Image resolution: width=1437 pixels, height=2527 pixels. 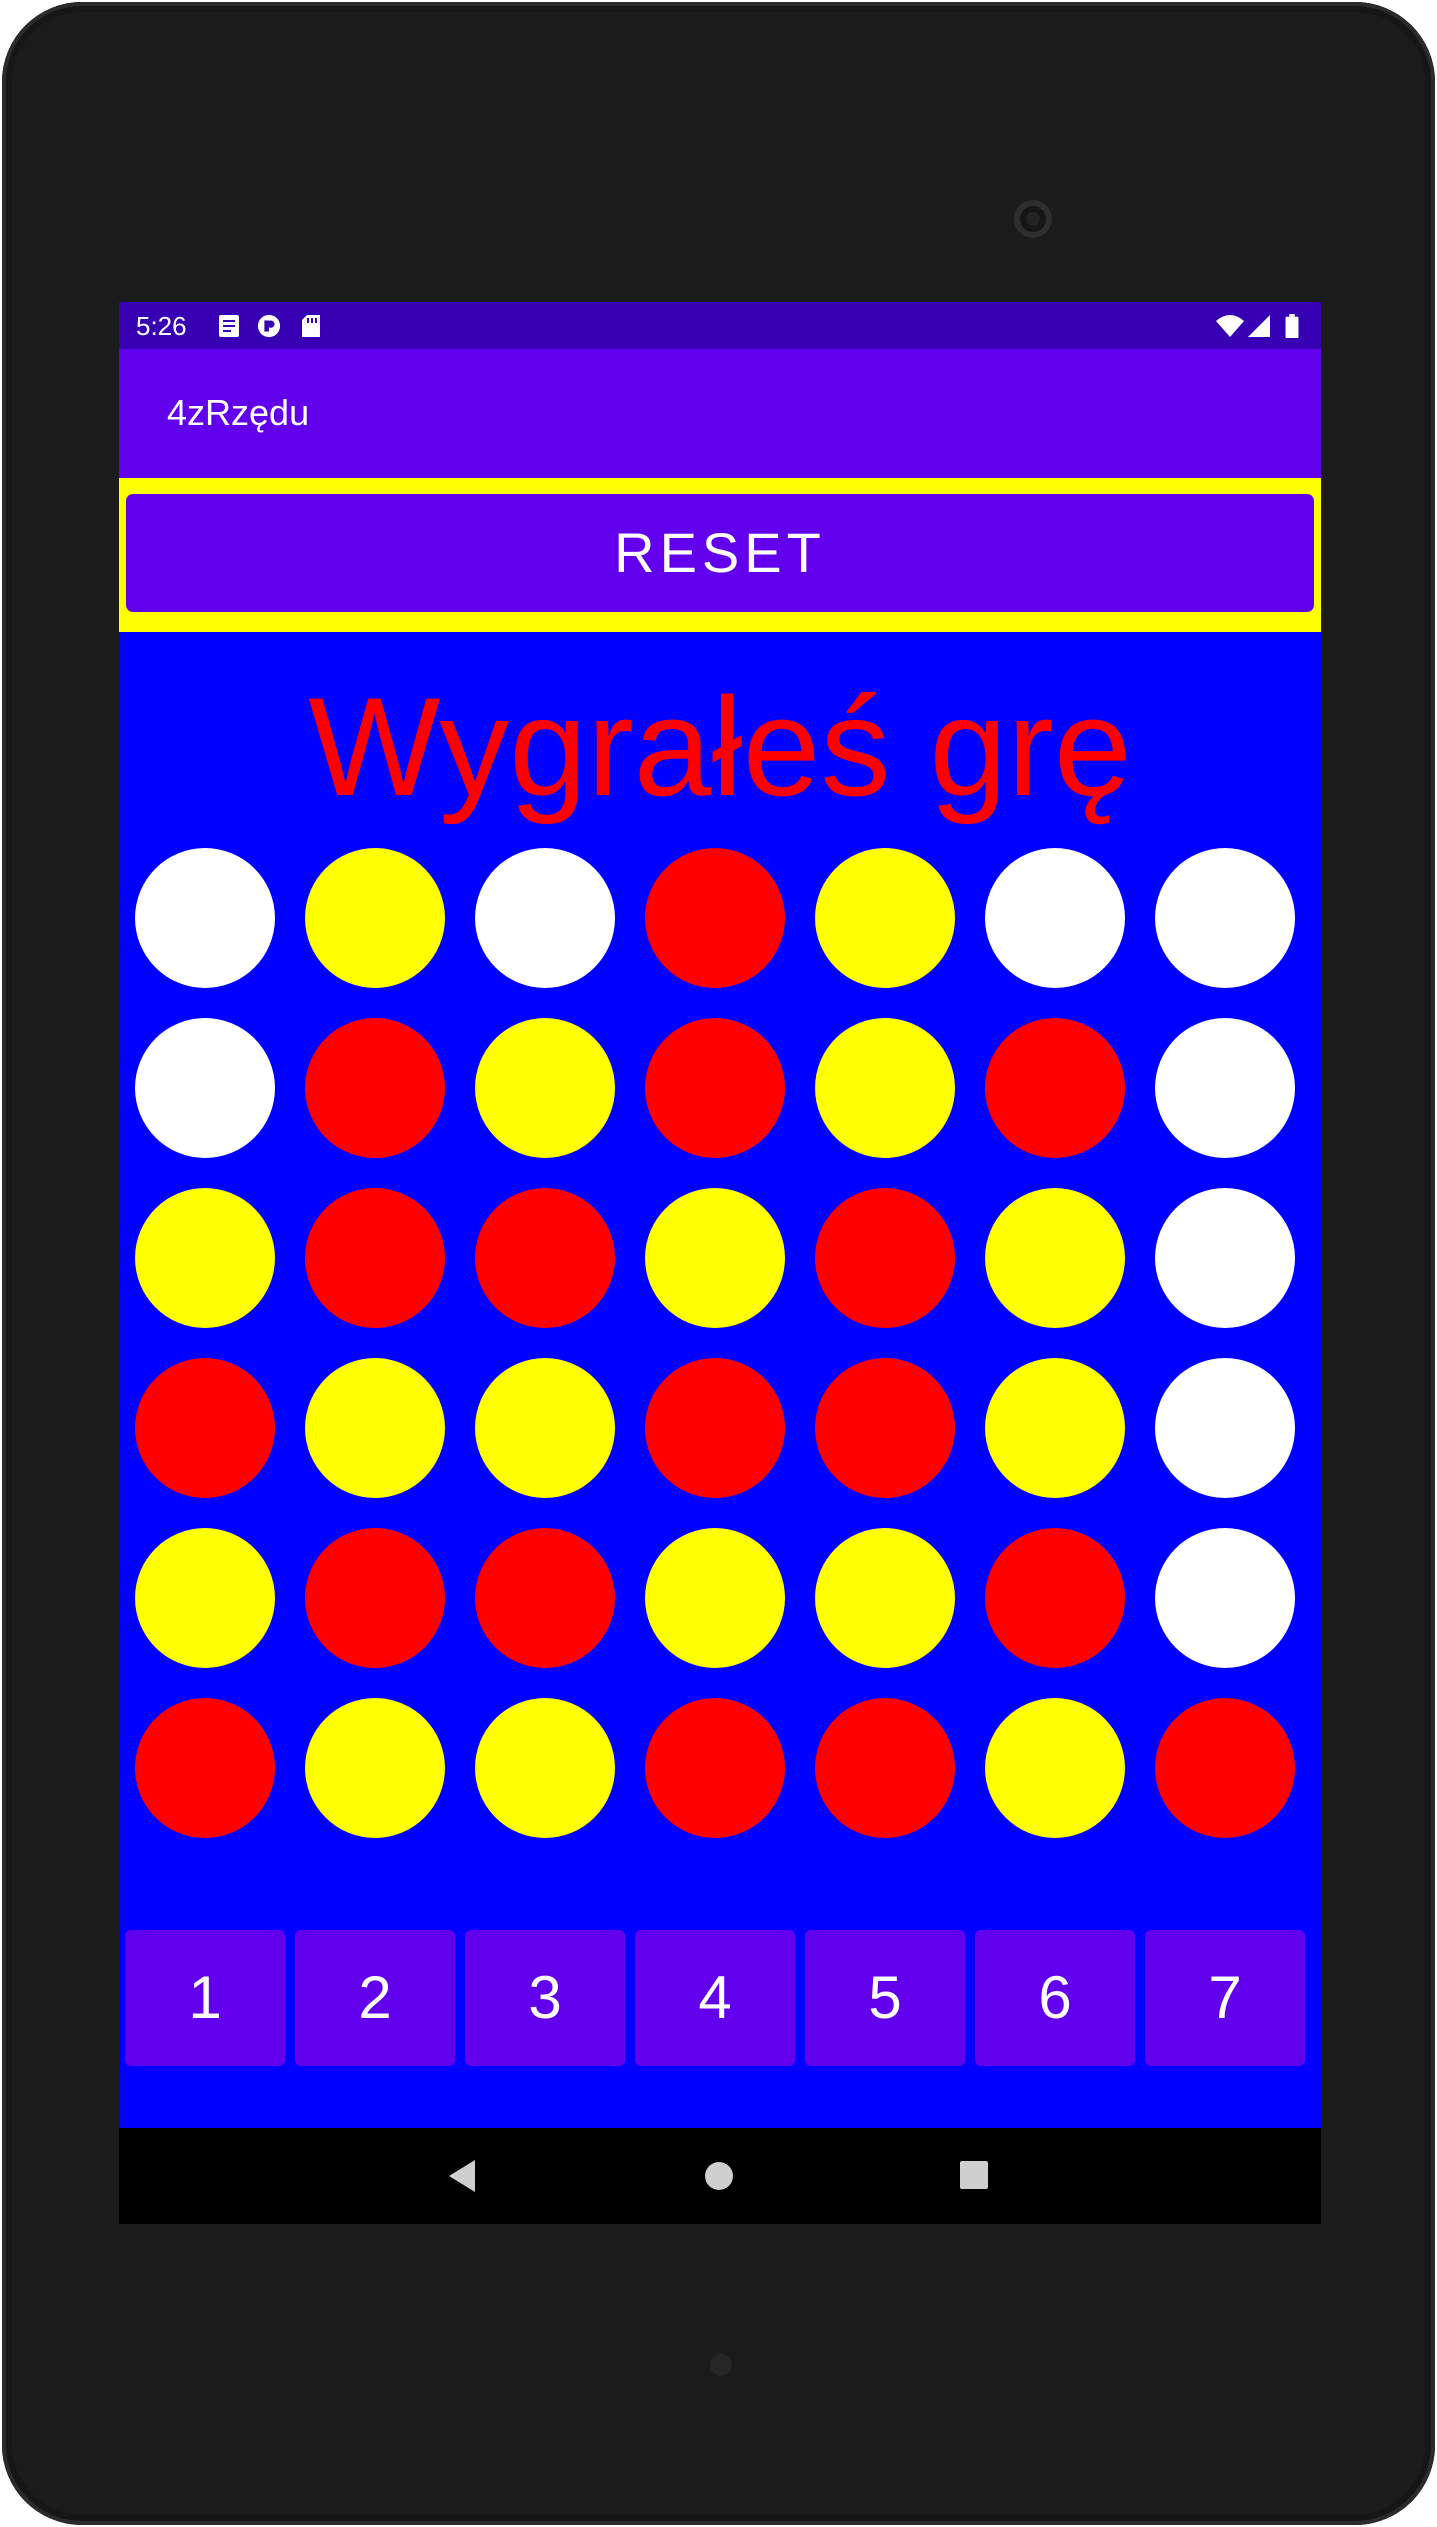 What do you see at coordinates (720, 746) in the screenshot?
I see `win-message: Wygrałeś grę` at bounding box center [720, 746].